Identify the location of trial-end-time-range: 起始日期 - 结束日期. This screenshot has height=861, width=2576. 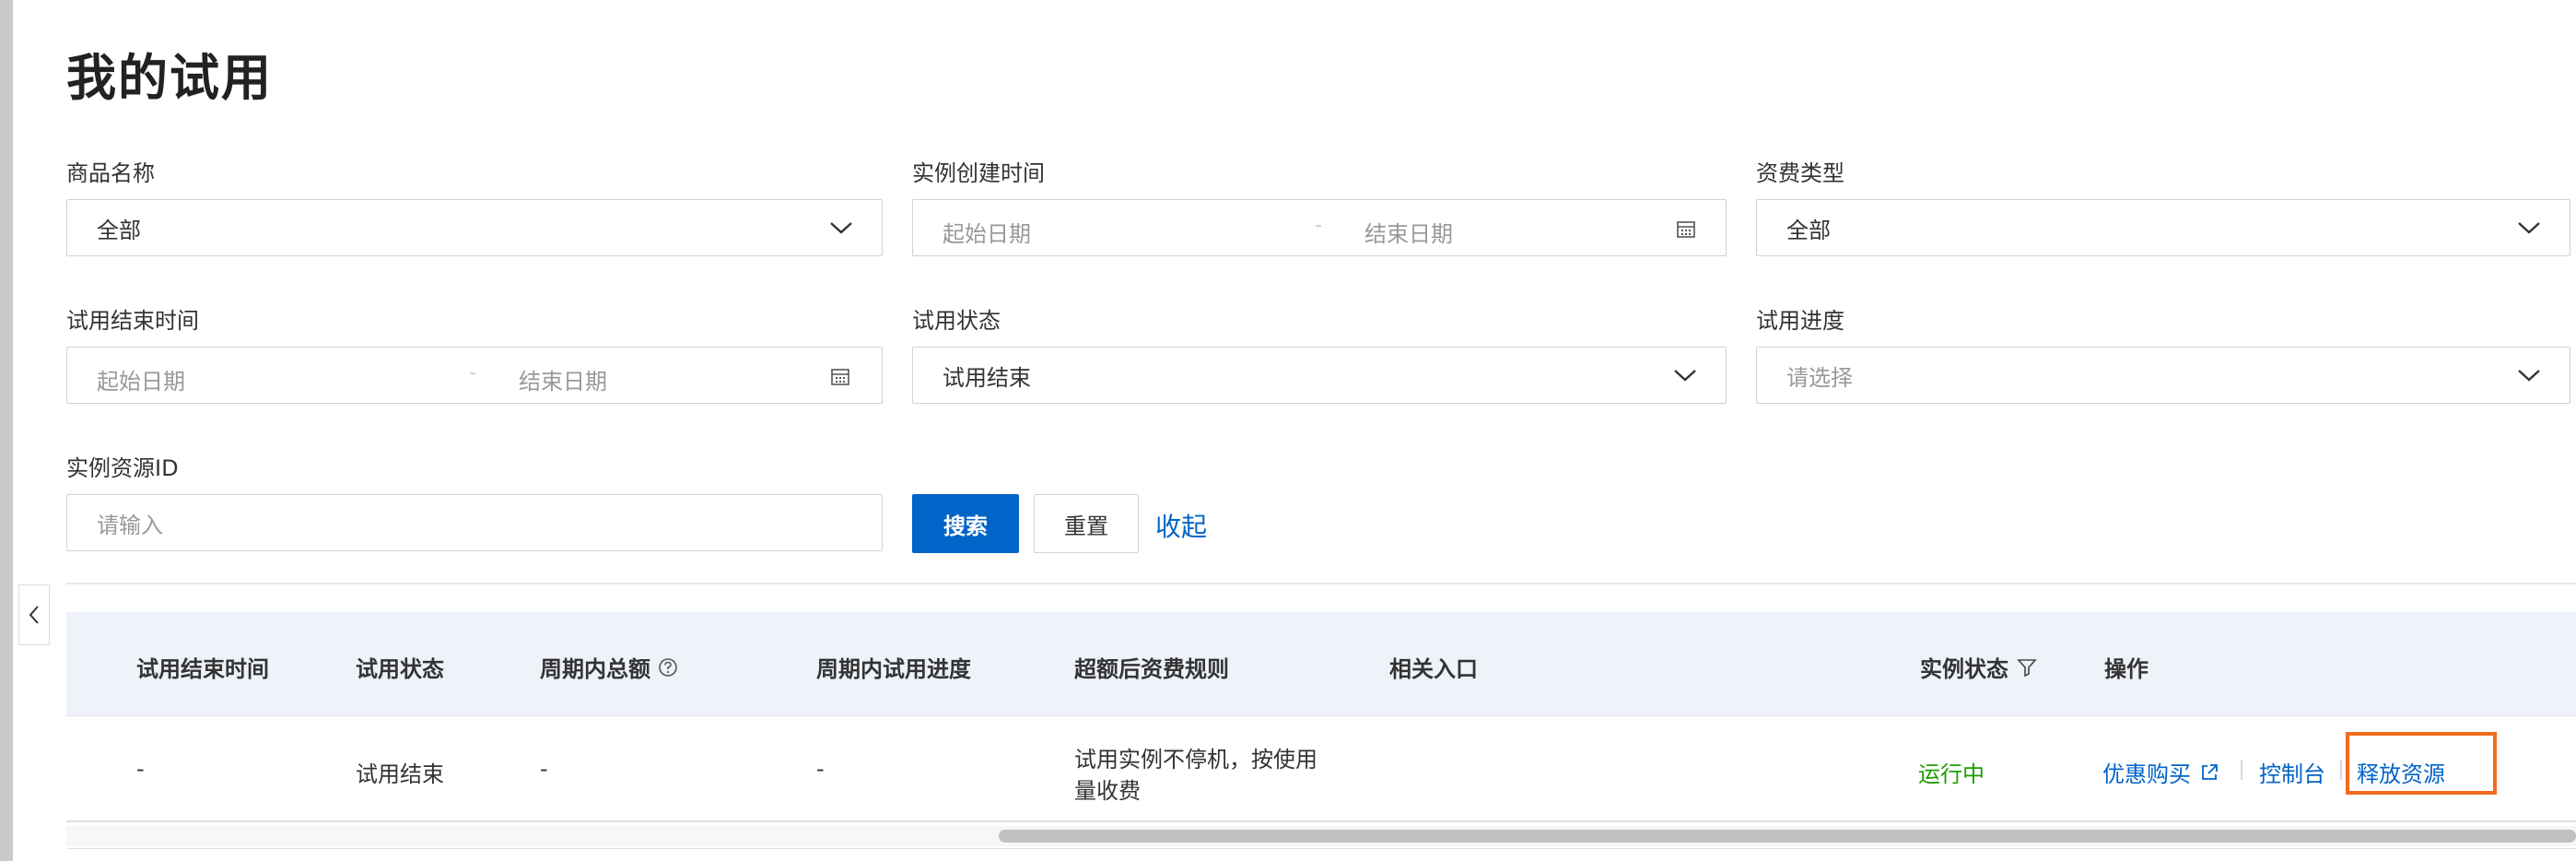
(475, 375).